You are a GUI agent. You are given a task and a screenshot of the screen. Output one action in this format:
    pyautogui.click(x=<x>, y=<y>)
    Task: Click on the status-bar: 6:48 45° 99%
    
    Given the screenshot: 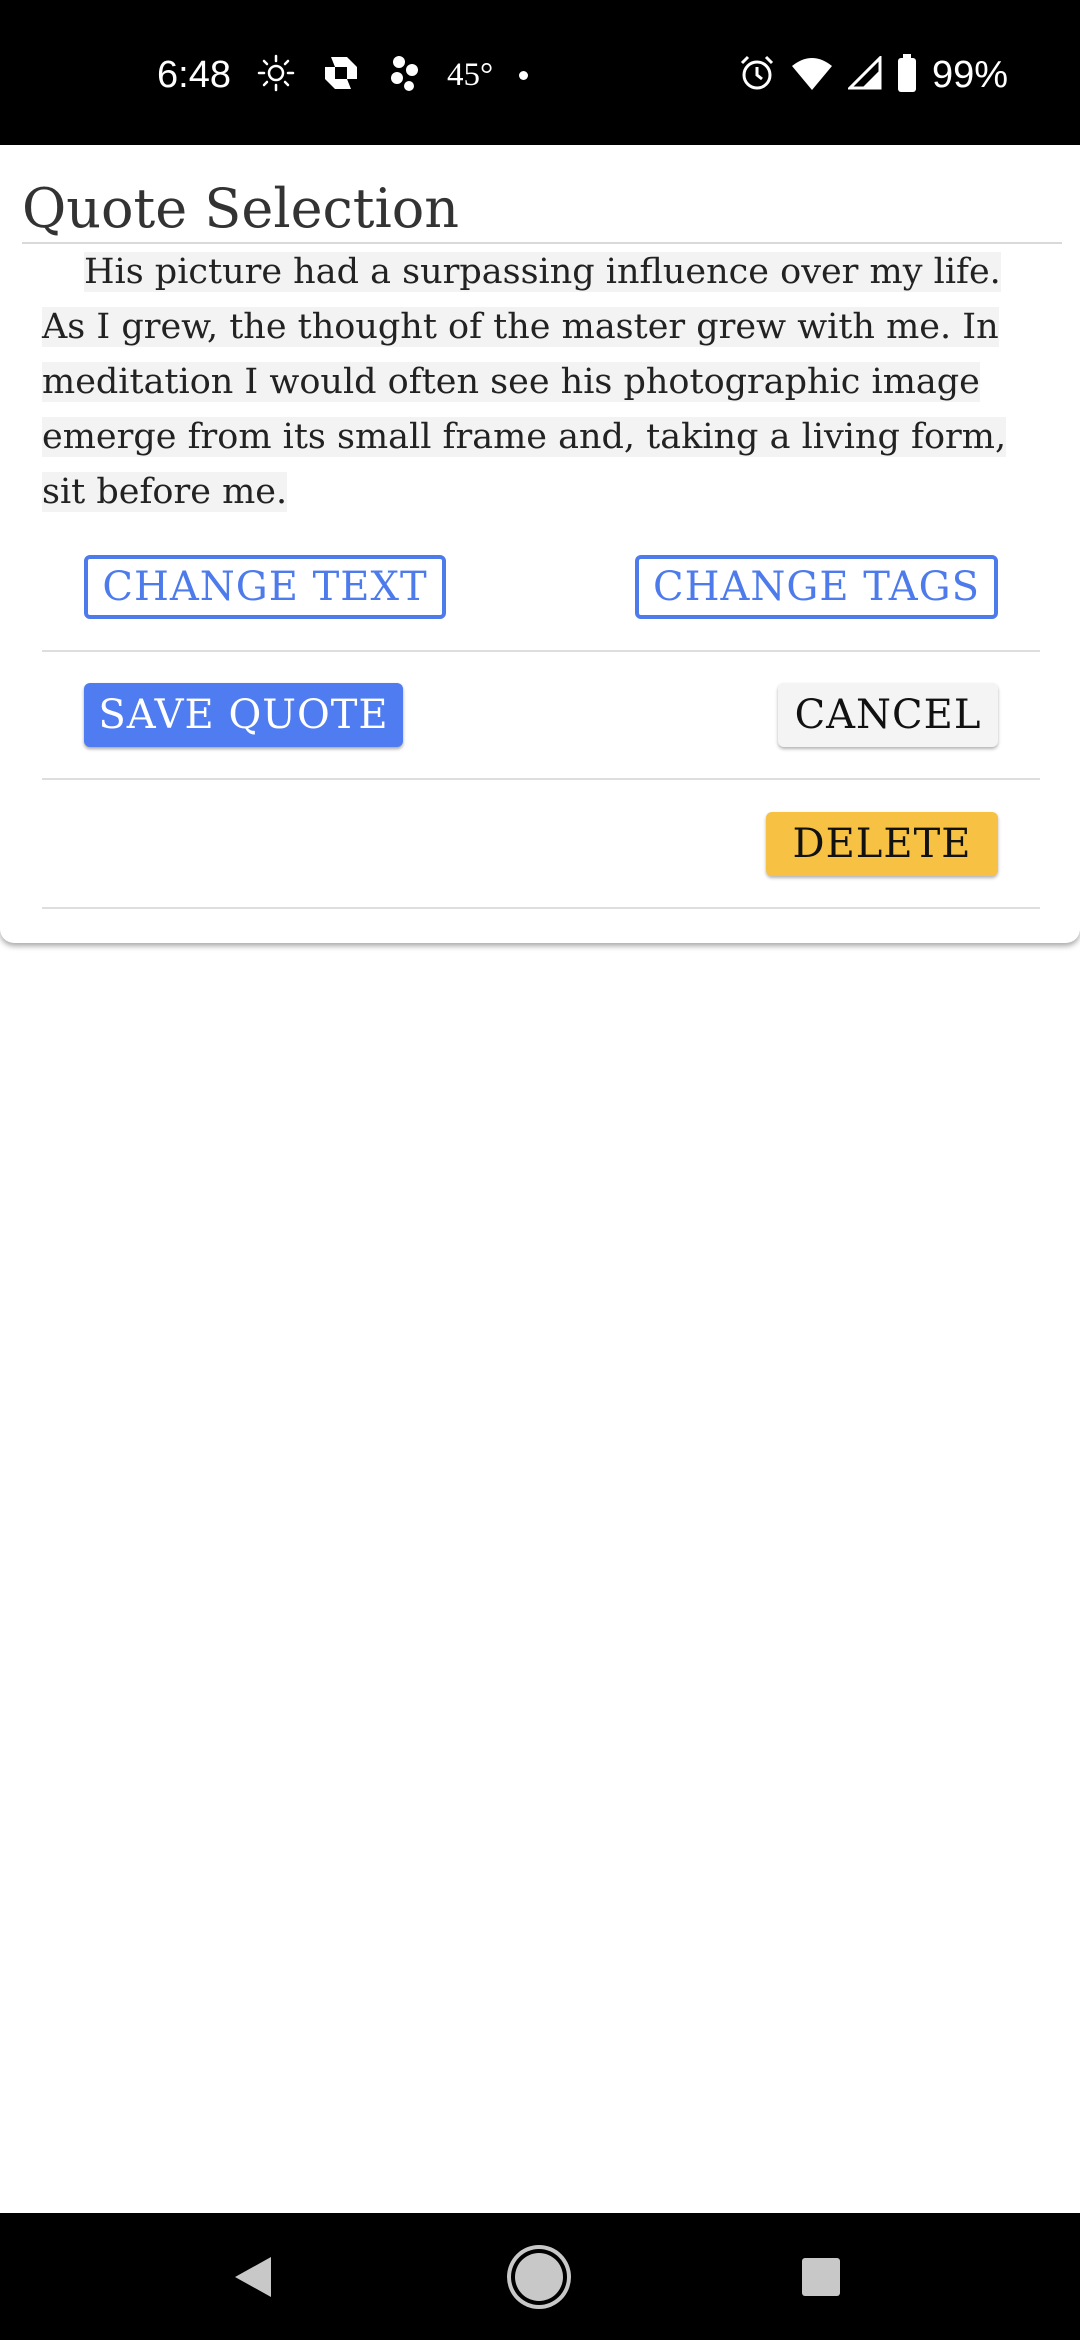 What is the action you would take?
    pyautogui.click(x=540, y=72)
    